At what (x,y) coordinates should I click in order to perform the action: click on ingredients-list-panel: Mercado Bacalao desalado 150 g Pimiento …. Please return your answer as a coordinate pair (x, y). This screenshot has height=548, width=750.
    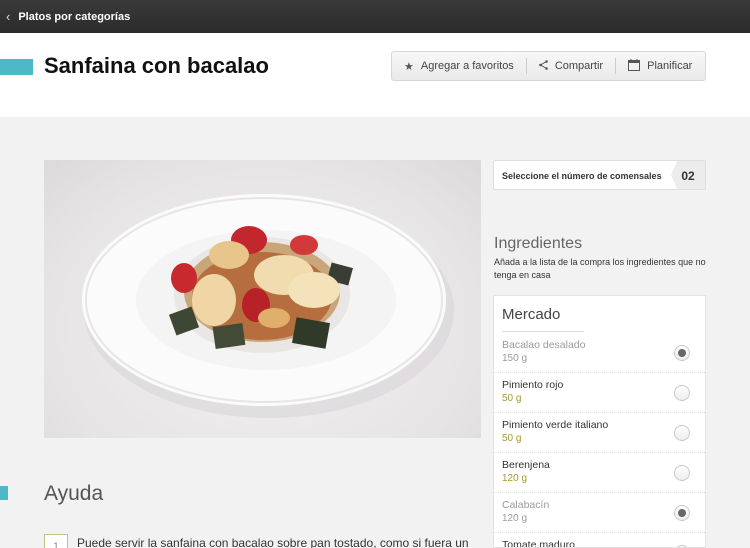
    Looking at the image, I should click on (599, 421).